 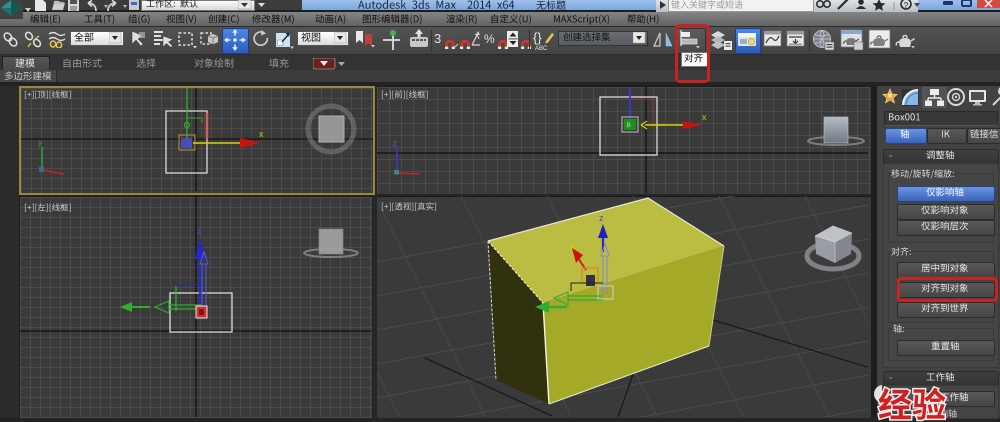 What do you see at coordinates (40, 142) in the screenshot?
I see `svg-text: y` at bounding box center [40, 142].